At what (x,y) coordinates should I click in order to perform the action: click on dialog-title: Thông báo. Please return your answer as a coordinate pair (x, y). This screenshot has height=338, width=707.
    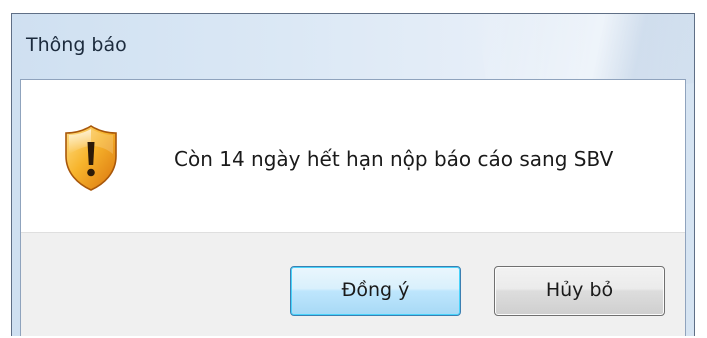
    Looking at the image, I should click on (76, 45).